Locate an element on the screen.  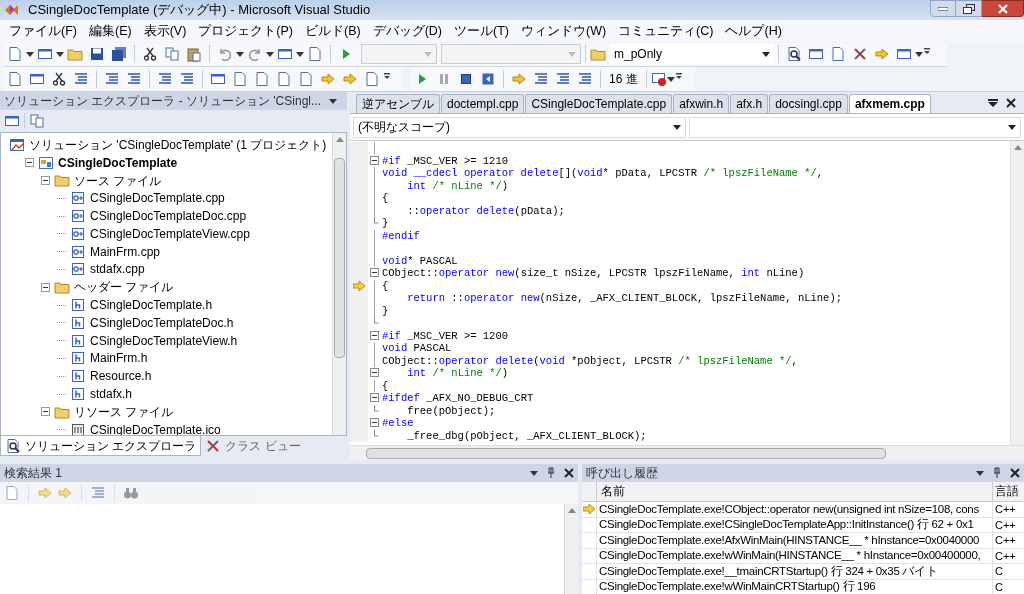
tree-item: ヘッダー ファイル is located at coordinates (124, 287).